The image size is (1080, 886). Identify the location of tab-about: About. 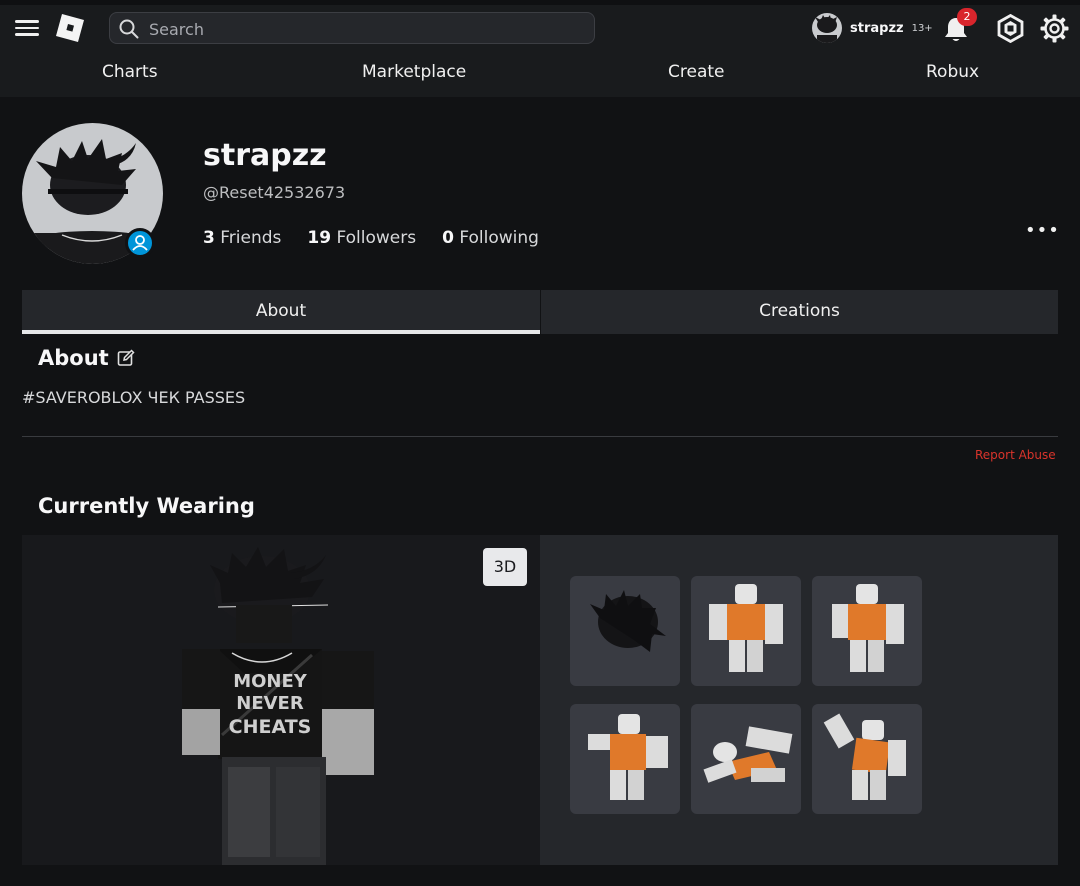
(281, 312).